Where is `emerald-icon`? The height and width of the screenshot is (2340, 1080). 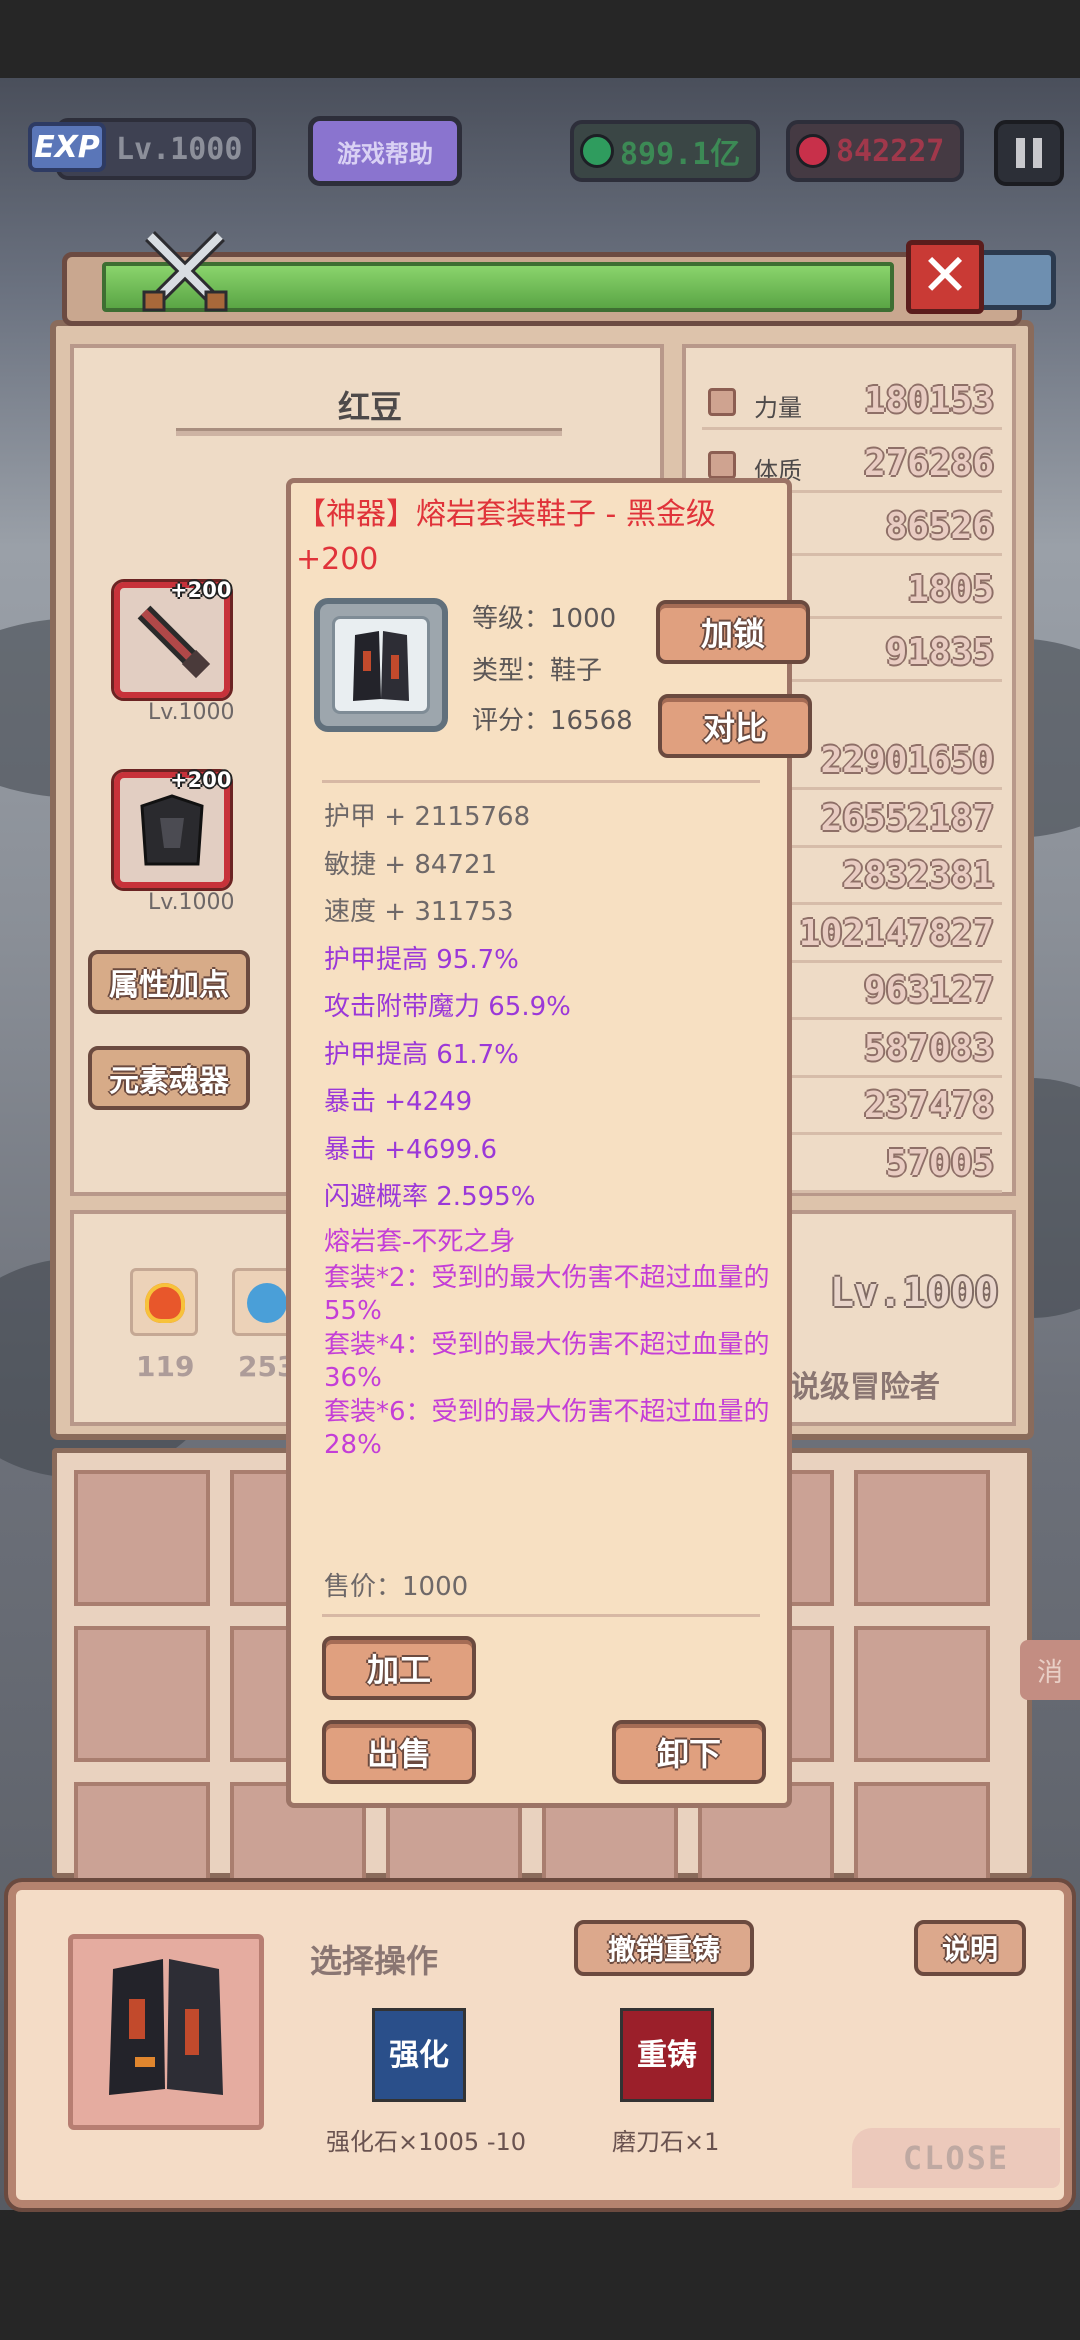
emerald-icon is located at coordinates (597, 151).